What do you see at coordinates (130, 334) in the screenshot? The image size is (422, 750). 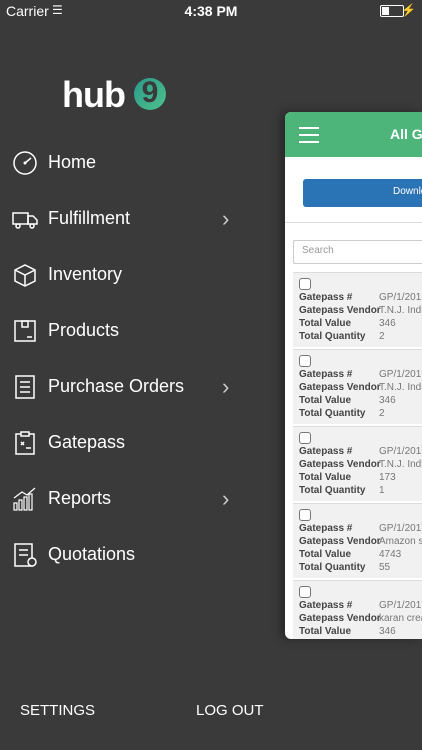 I see `menu-item-products: Products` at bounding box center [130, 334].